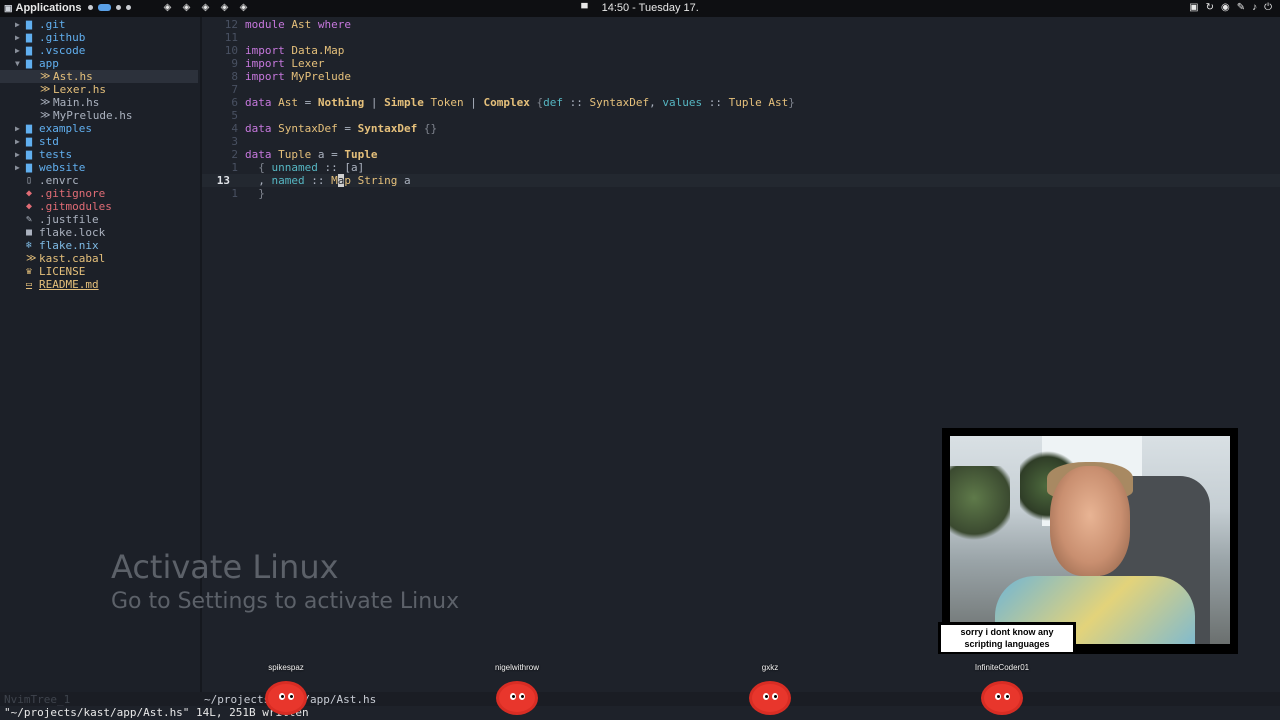 This screenshot has width=1280, height=720. I want to click on viewer-avatar: nigelwithrow, so click(517, 689).